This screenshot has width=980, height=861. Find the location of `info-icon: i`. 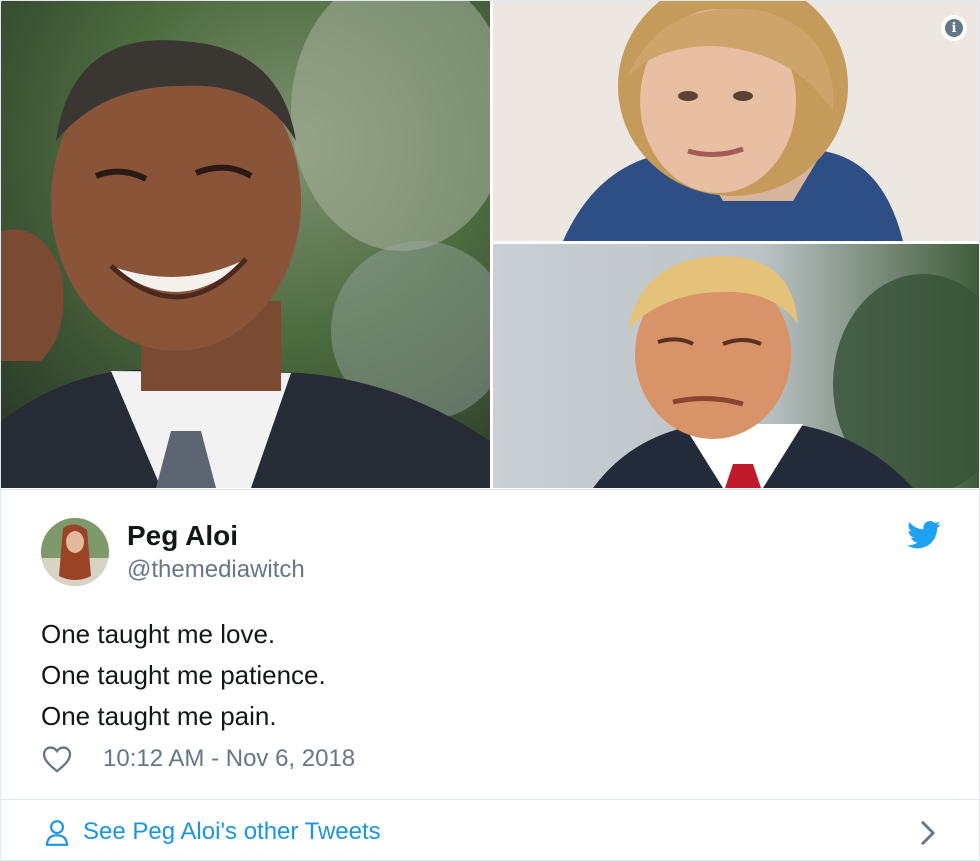

info-icon: i is located at coordinates (954, 28).